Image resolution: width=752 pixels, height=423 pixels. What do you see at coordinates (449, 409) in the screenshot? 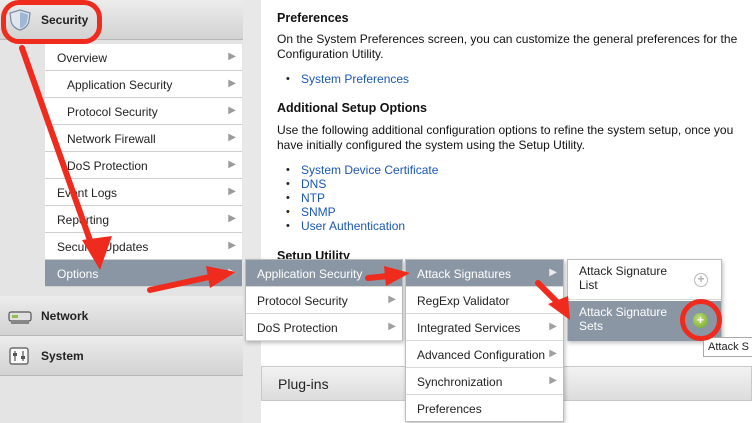
I see `menu-item-label: Preferences` at bounding box center [449, 409].